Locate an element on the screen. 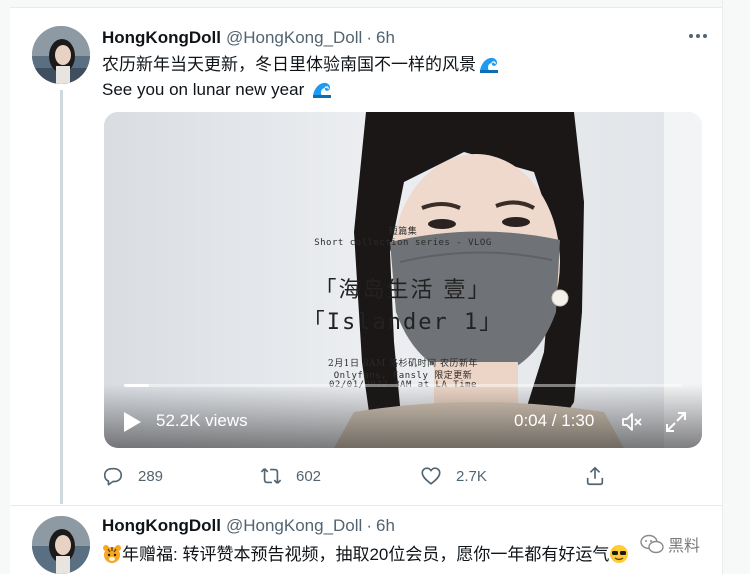 The width and height of the screenshot is (750, 574). tweet-text-line: 农历新年当天更新，冬日里体验南国不一样的风景 is located at coordinates (300, 64).